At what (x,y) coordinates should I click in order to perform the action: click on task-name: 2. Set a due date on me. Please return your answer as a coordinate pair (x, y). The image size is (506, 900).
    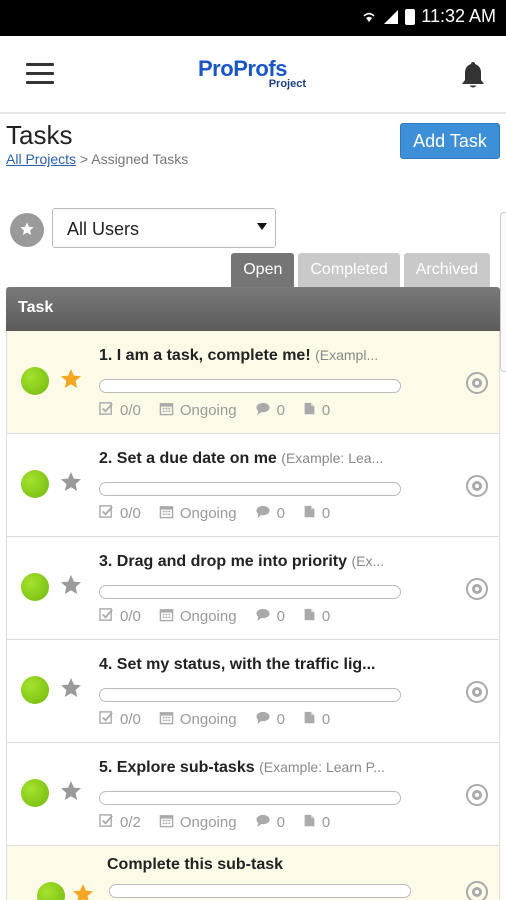
    Looking at the image, I should click on (188, 458).